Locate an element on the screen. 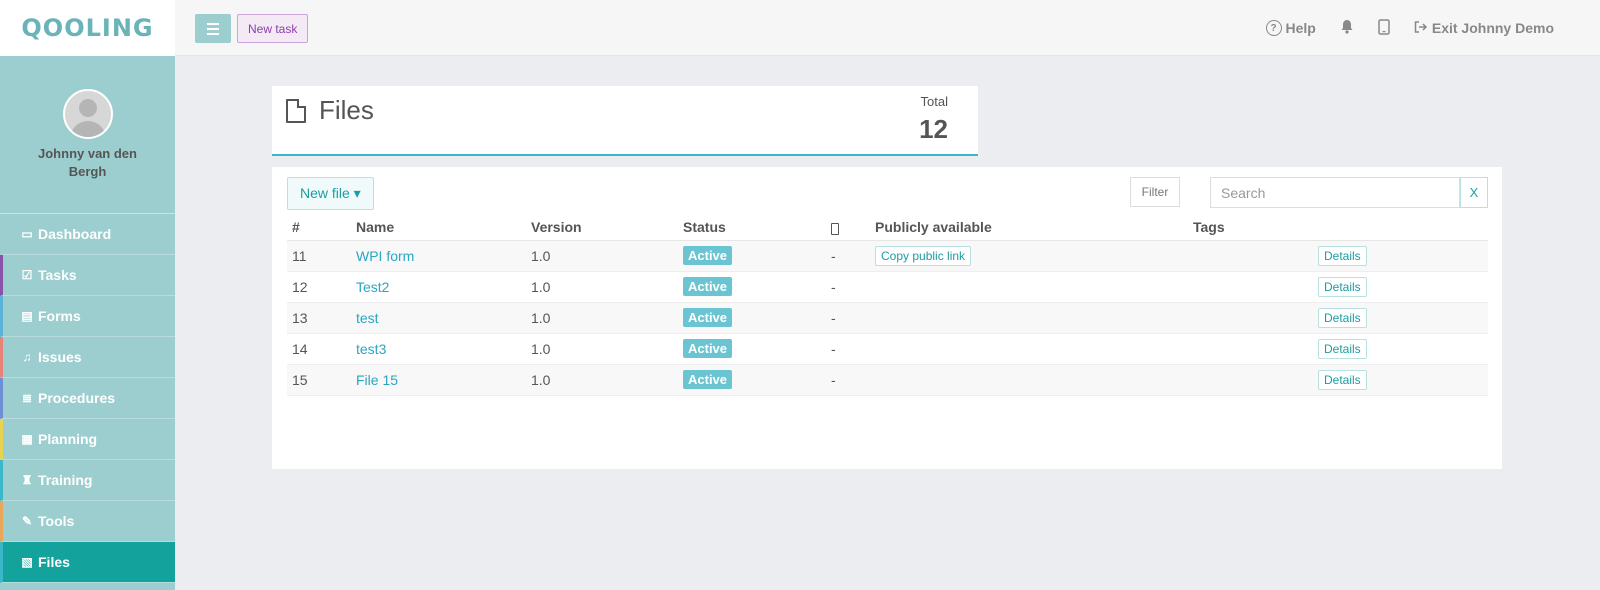 The width and height of the screenshot is (1600, 590). pdf-file-icon: ▧ is located at coordinates (27, 562).